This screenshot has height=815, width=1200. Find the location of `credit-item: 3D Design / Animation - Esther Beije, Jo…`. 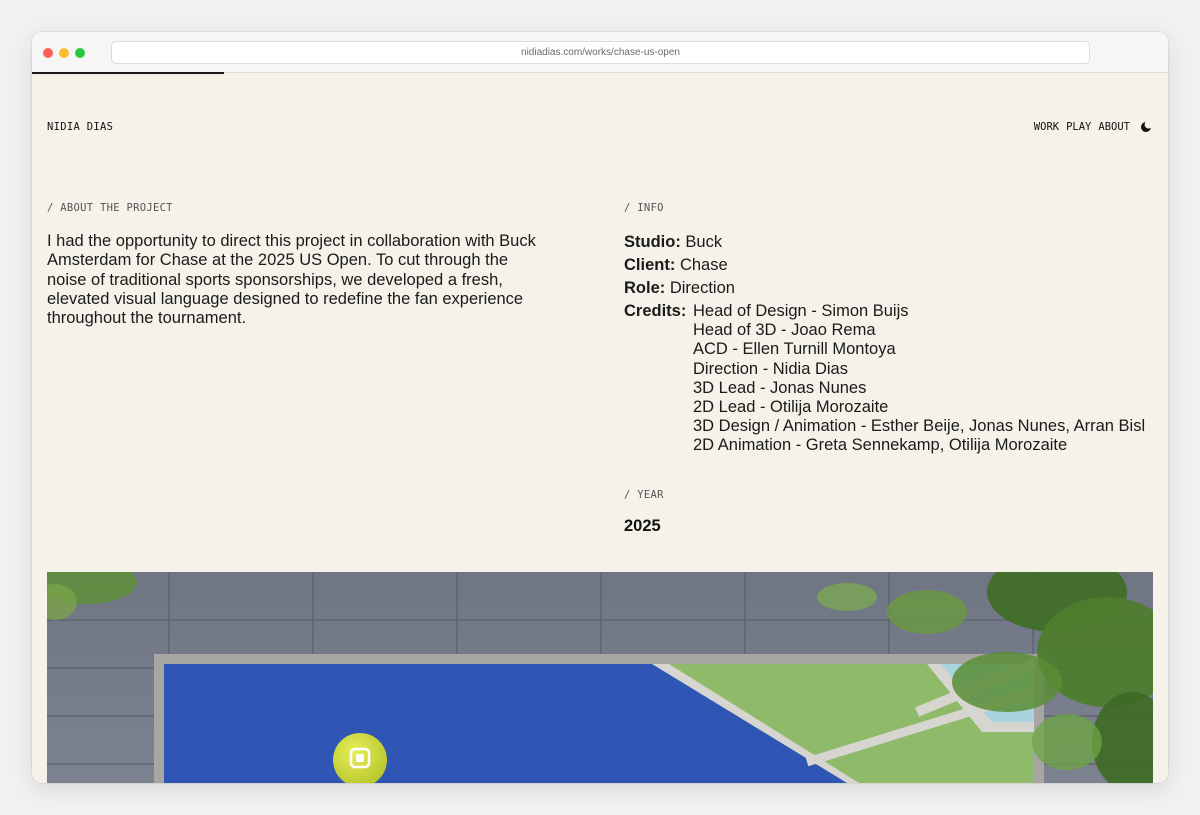

credit-item: 3D Design / Animation - Esther Beije, Jo… is located at coordinates (919, 426).